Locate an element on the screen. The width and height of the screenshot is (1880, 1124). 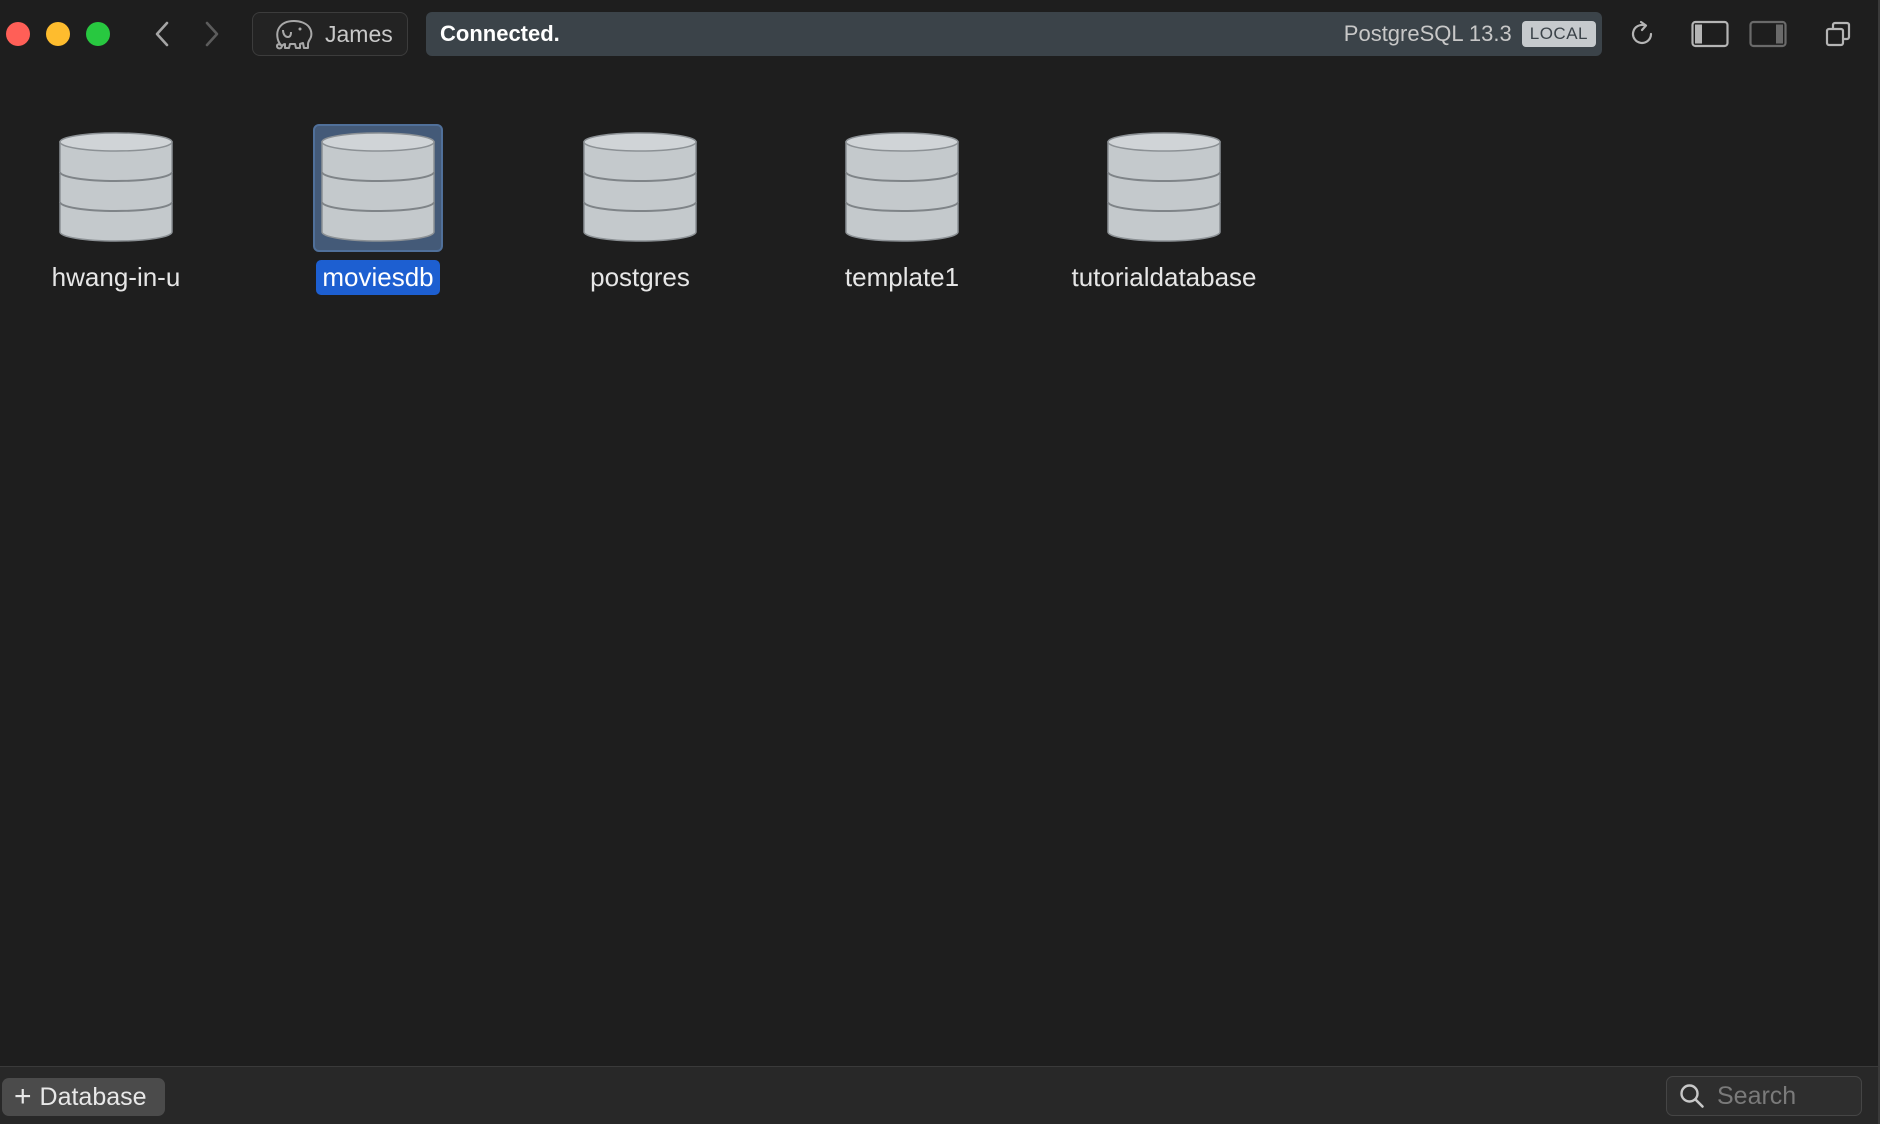
search-field is located at coordinates (1764, 1096).